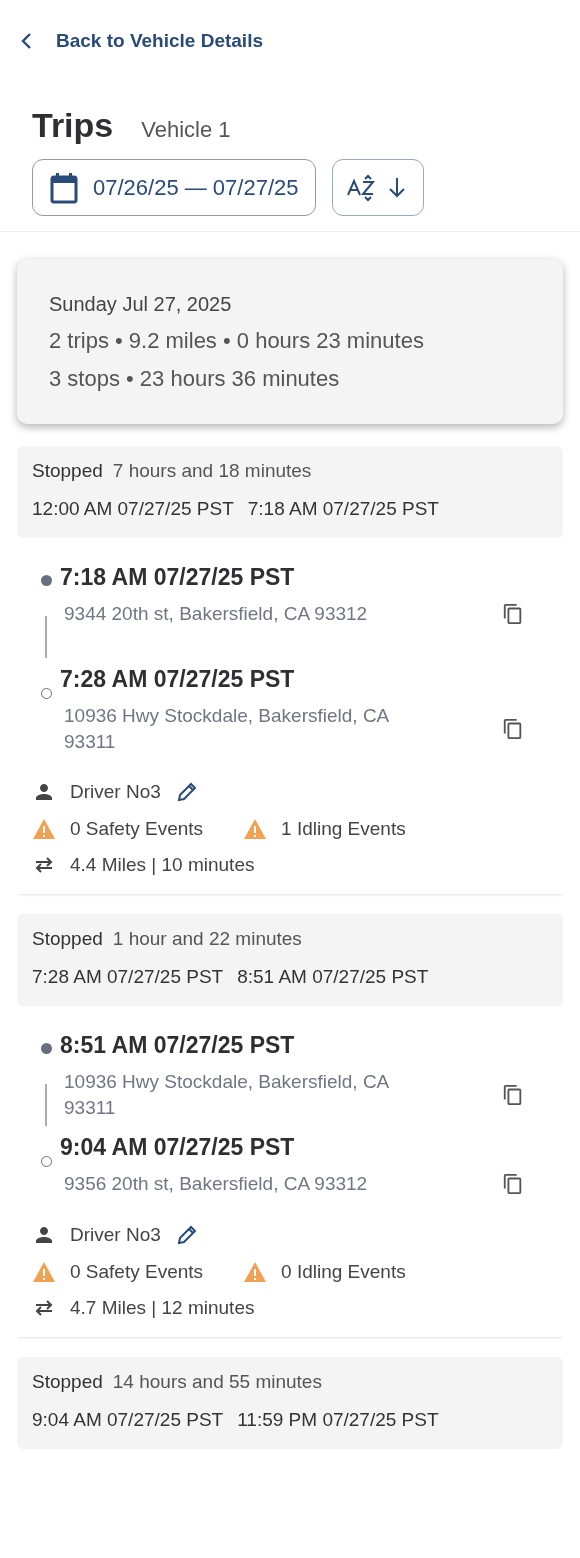 This screenshot has width=580, height=1558. I want to click on trip-end-time: 9:04 AM 07/27/25 PST, so click(178, 1148).